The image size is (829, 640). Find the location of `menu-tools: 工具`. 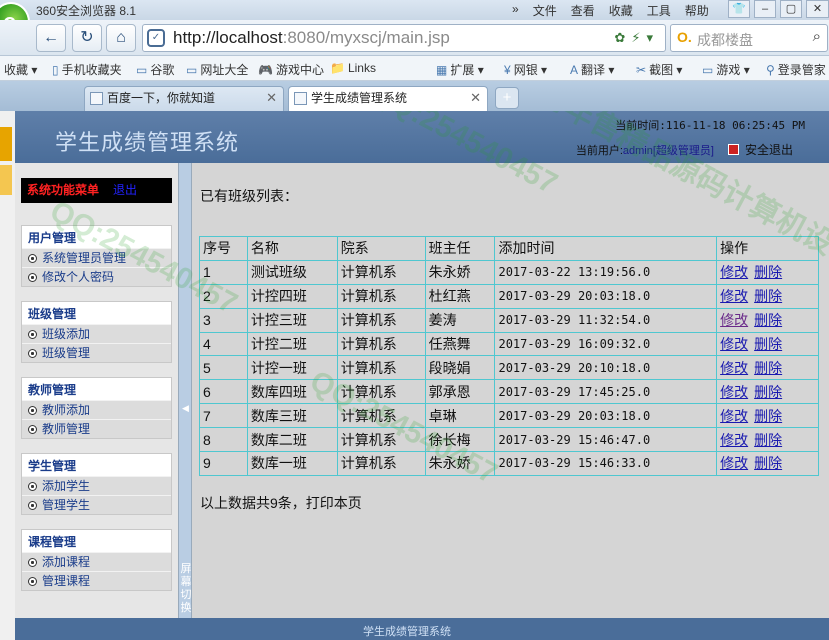

menu-tools: 工具 is located at coordinates (659, 10).